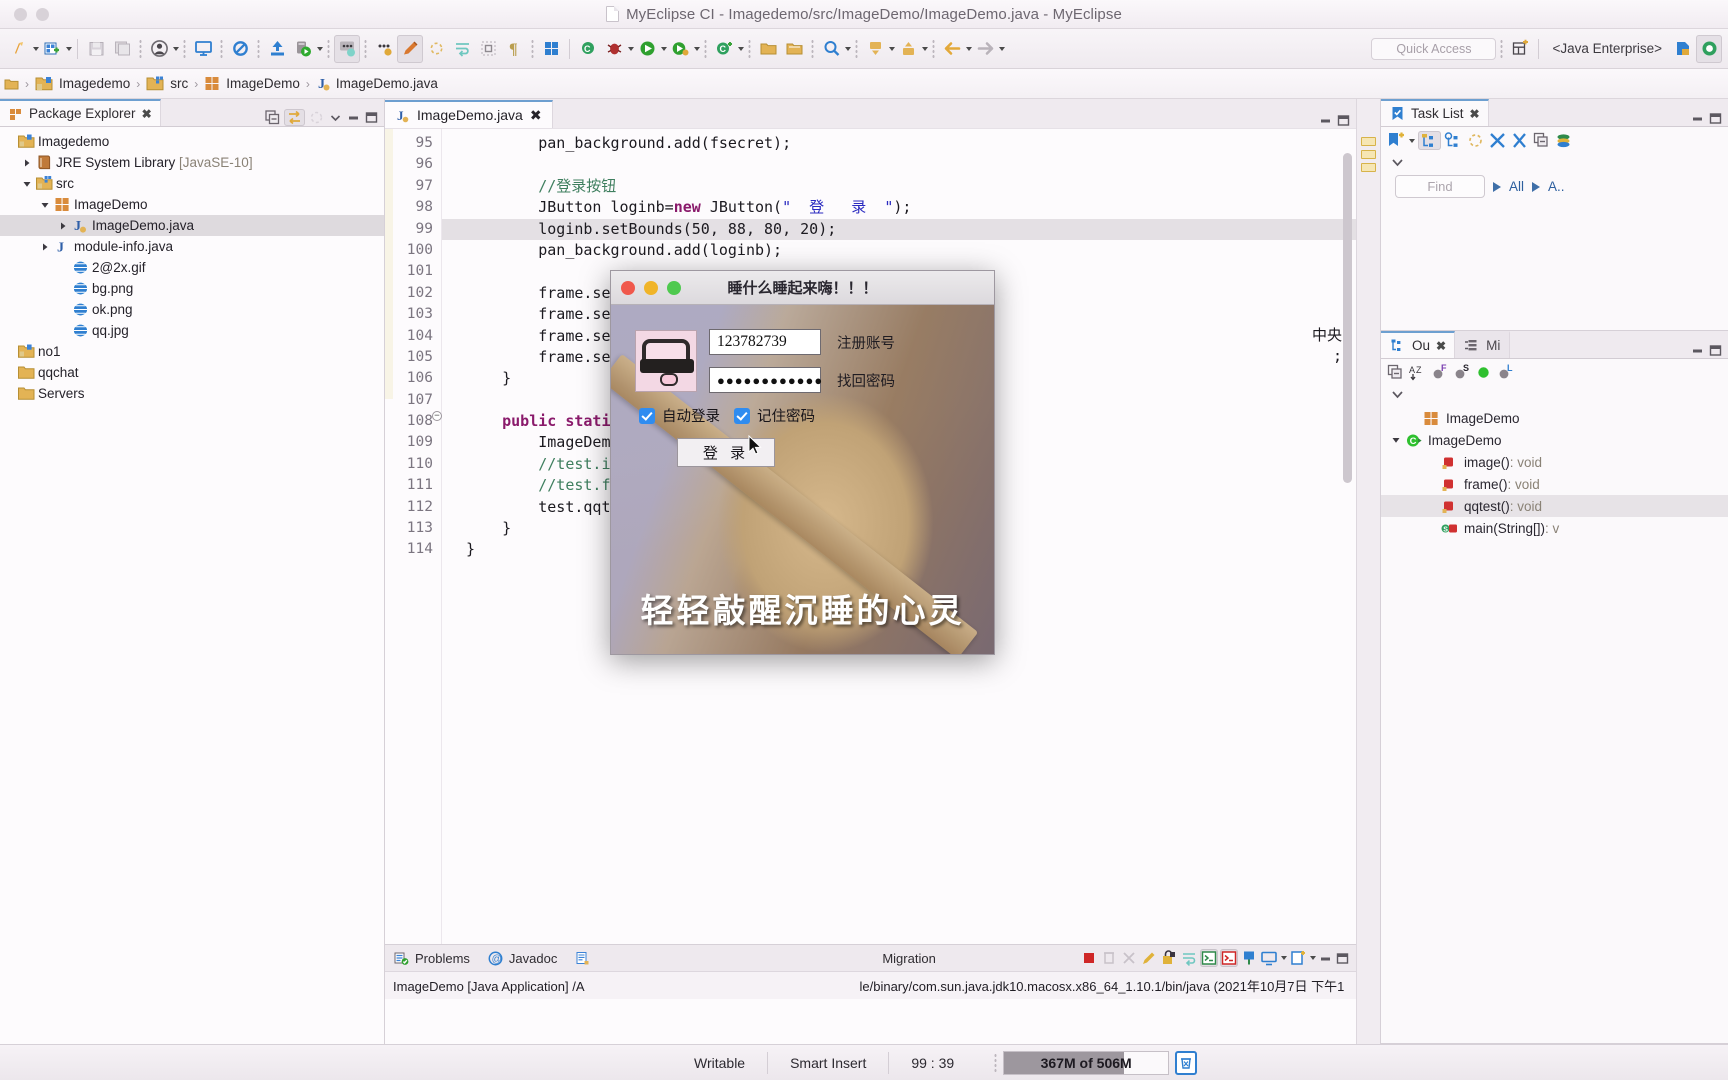 The height and width of the screenshot is (1080, 1728). I want to click on minimize-console-icon, so click(1325, 958).